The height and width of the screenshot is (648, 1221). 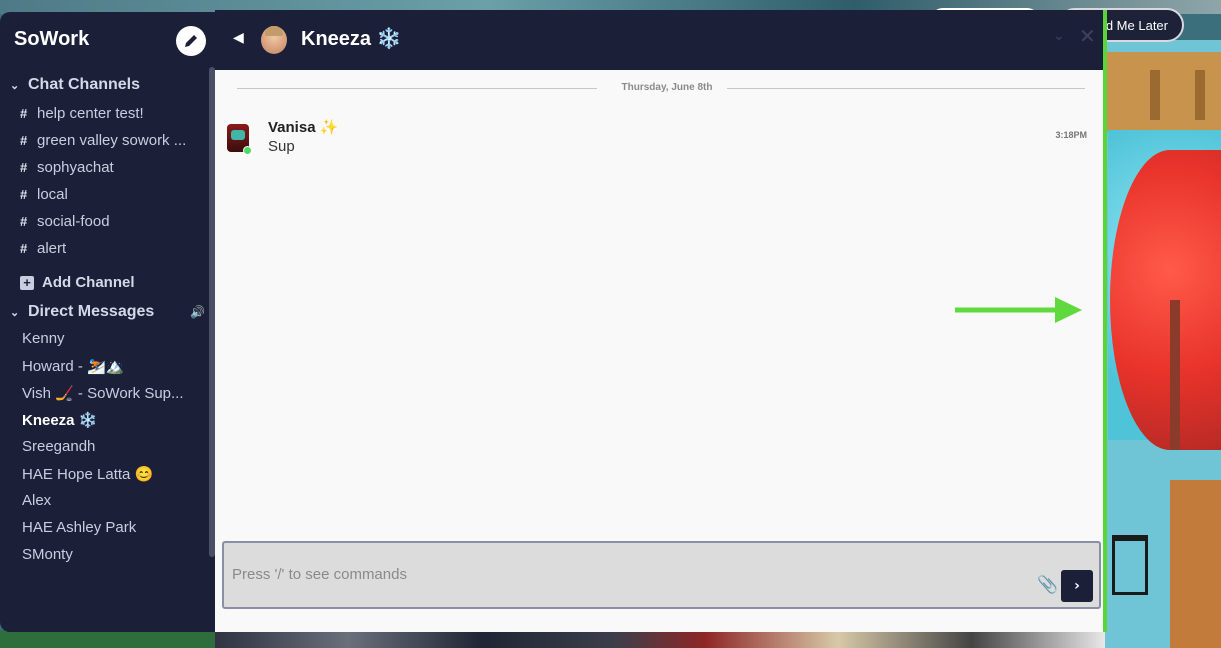 I want to click on chat-channels-header: ⌄ Chat Channels, so click(x=75, y=85).